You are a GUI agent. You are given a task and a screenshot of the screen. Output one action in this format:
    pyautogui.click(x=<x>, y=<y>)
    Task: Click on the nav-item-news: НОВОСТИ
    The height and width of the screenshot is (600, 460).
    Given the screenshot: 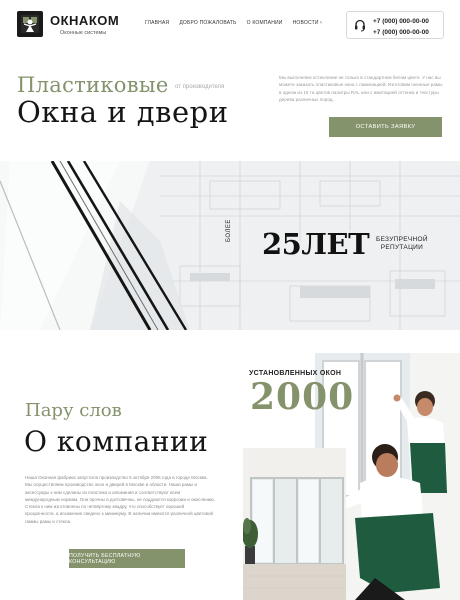 What is the action you would take?
    pyautogui.click(x=306, y=23)
    